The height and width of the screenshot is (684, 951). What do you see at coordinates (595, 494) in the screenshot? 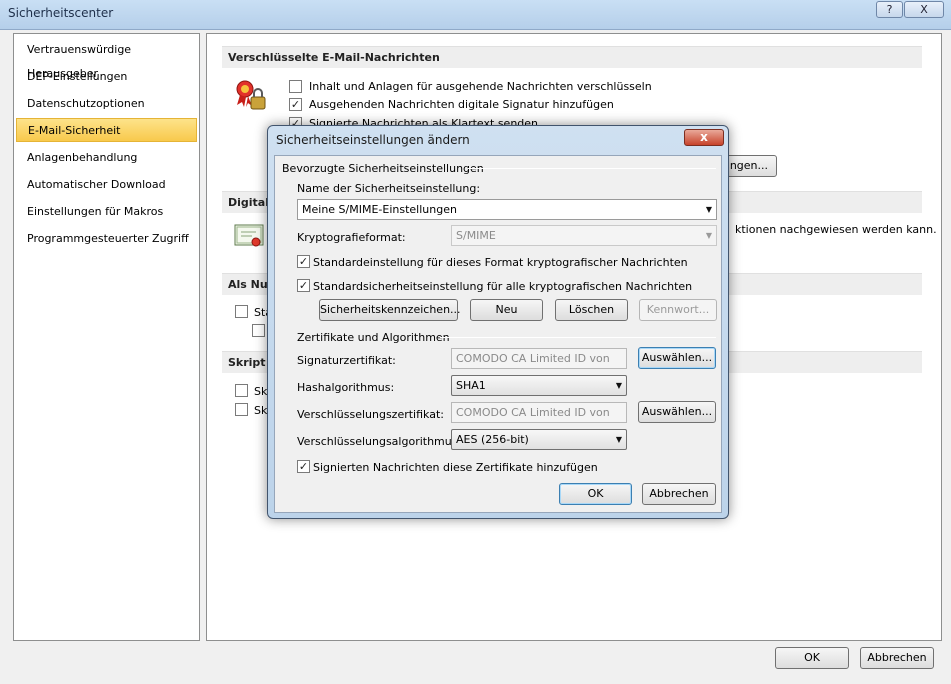
I see `dialog-ok-button: OK` at bounding box center [595, 494].